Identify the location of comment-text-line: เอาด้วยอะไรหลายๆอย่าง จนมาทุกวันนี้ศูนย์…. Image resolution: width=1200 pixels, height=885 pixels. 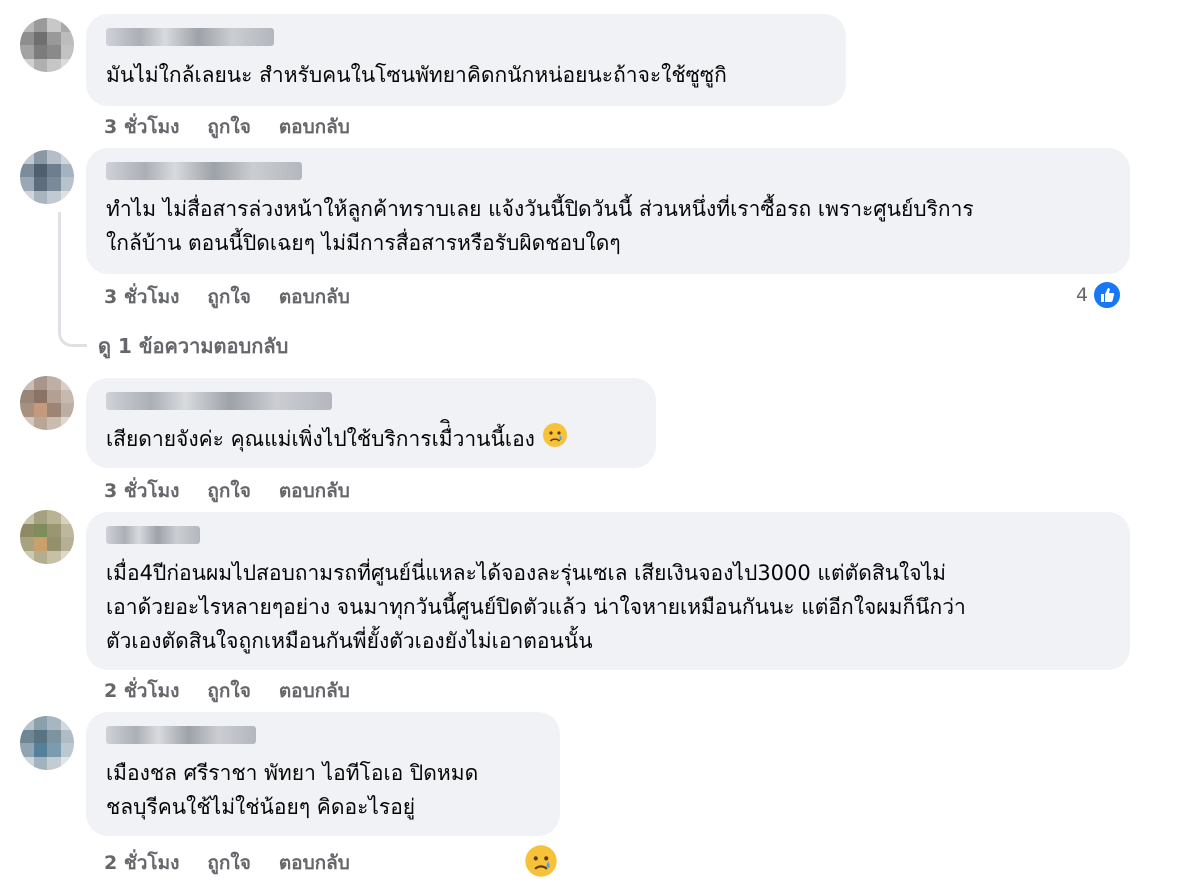
(536, 607).